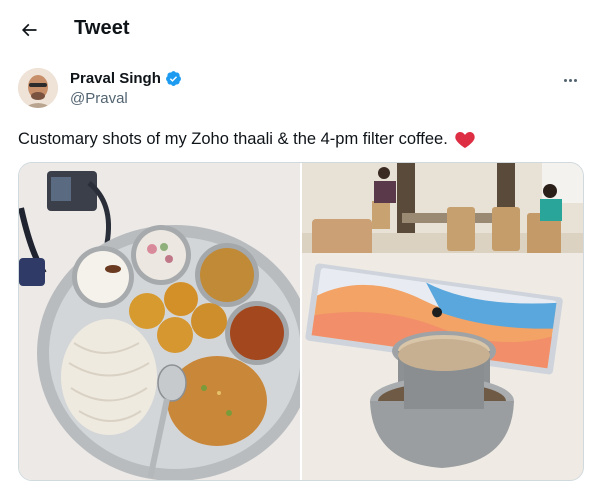  What do you see at coordinates (115, 78) in the screenshot?
I see `author-name-text: Praval Singh` at bounding box center [115, 78].